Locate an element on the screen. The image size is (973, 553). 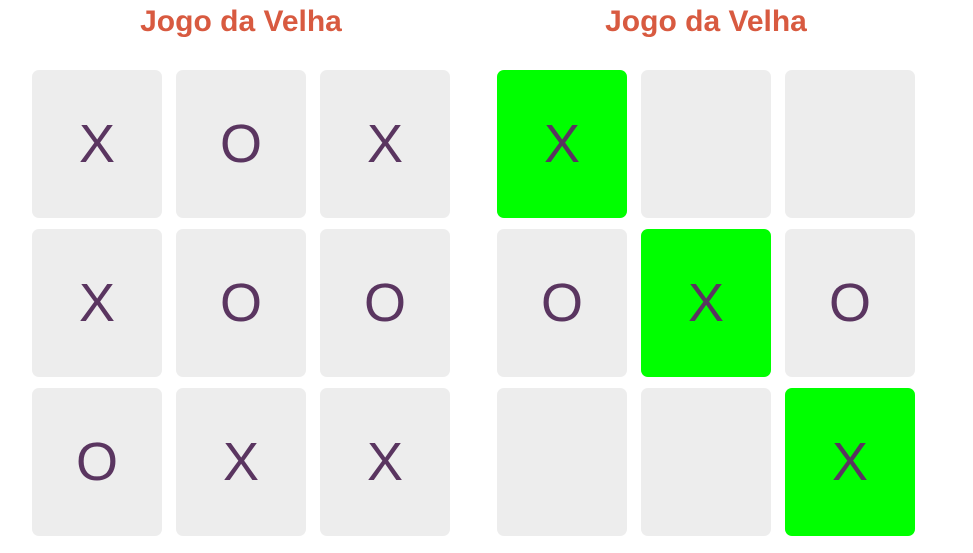
board-cell-4: O is located at coordinates (241, 303).